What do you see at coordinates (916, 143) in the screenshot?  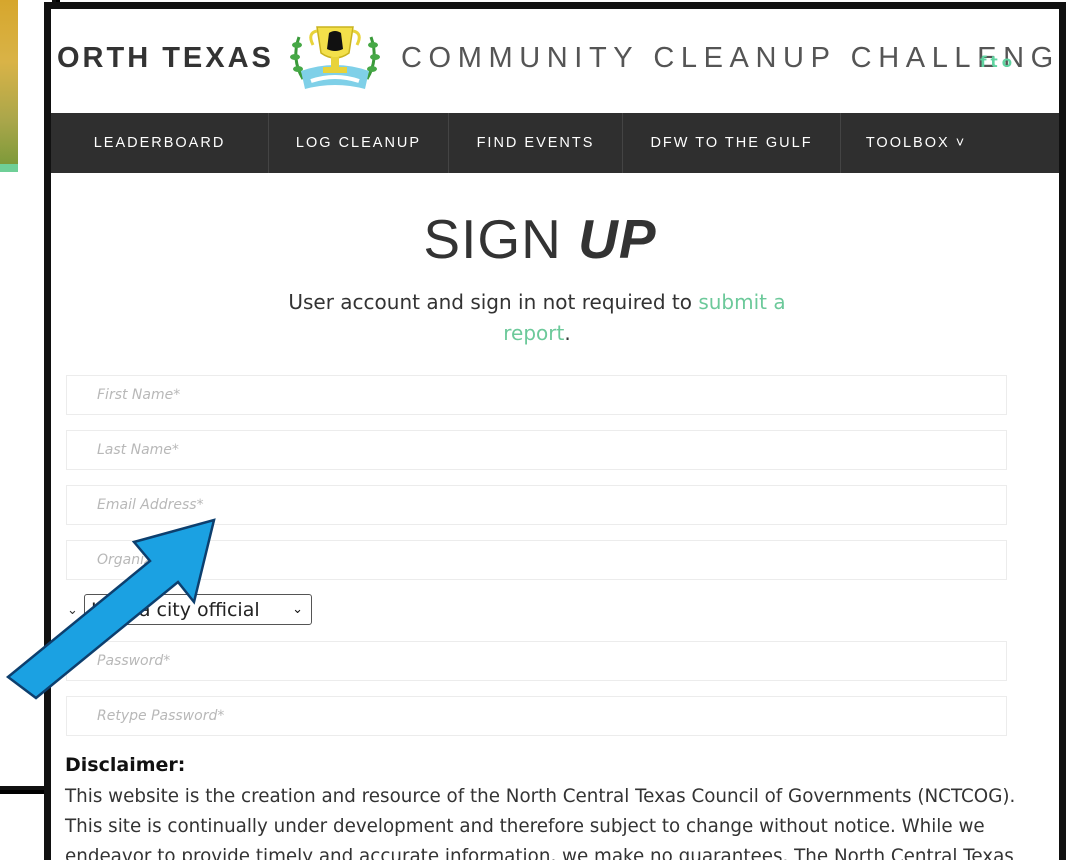 I see `nav-item-toolbox: TOOLBOX ˅` at bounding box center [916, 143].